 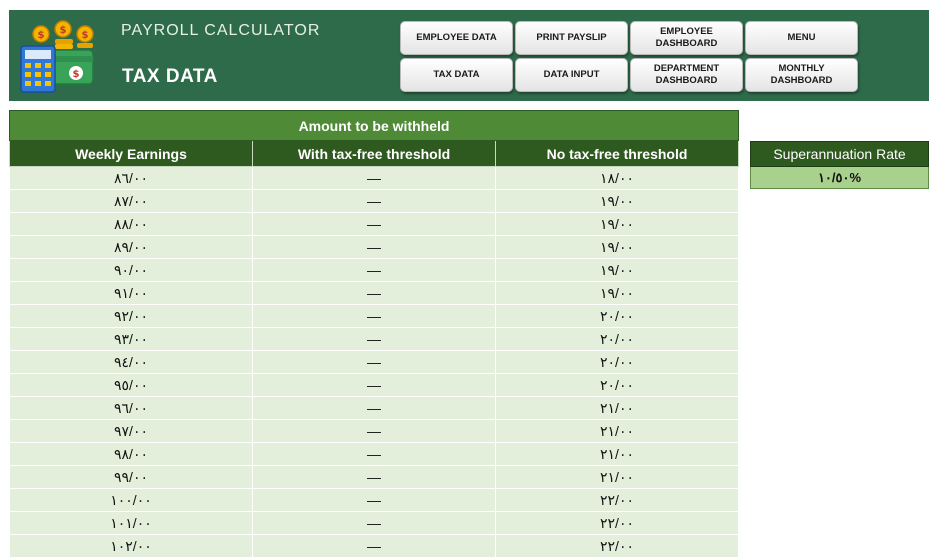 I want to click on weekly-earnings-cell: ٨٩/٠٠, so click(x=131, y=247).